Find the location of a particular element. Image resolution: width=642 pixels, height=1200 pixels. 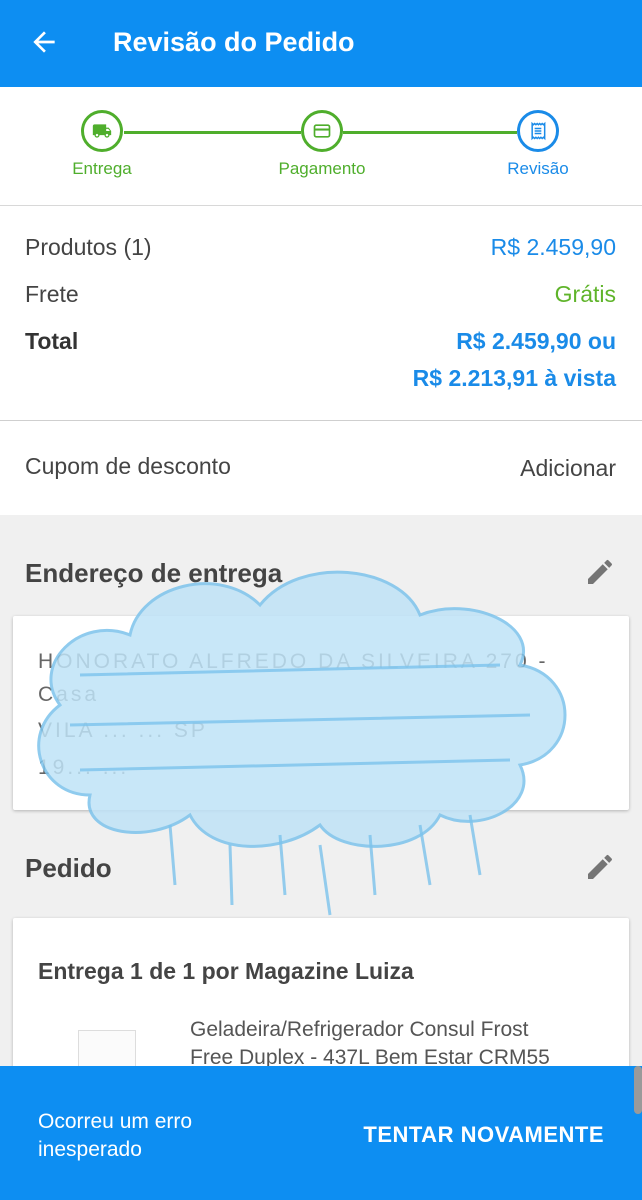

step-pagamento is located at coordinates (322, 131).